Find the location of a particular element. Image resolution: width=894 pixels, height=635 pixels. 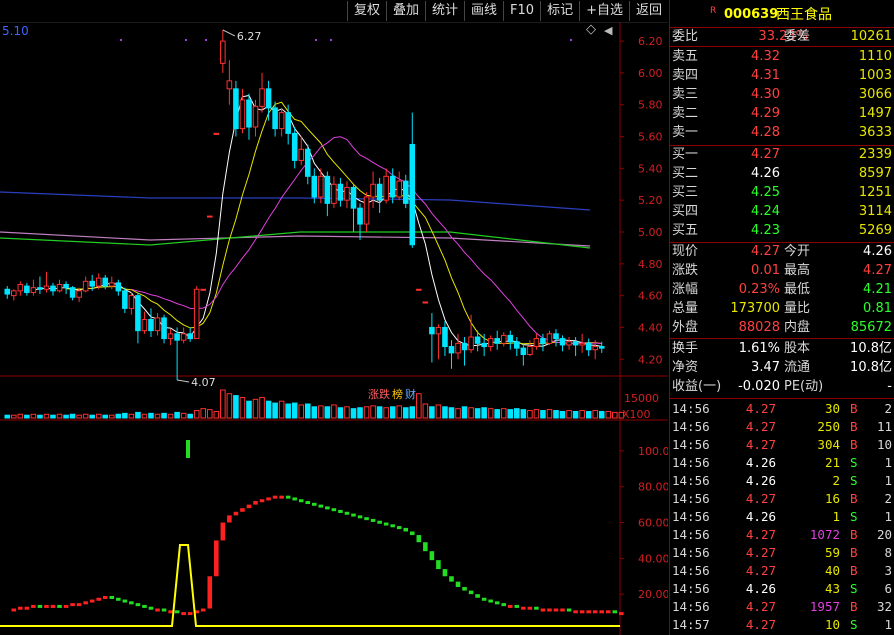

price-tick-label: 4.40 is located at coordinates (650, 327).